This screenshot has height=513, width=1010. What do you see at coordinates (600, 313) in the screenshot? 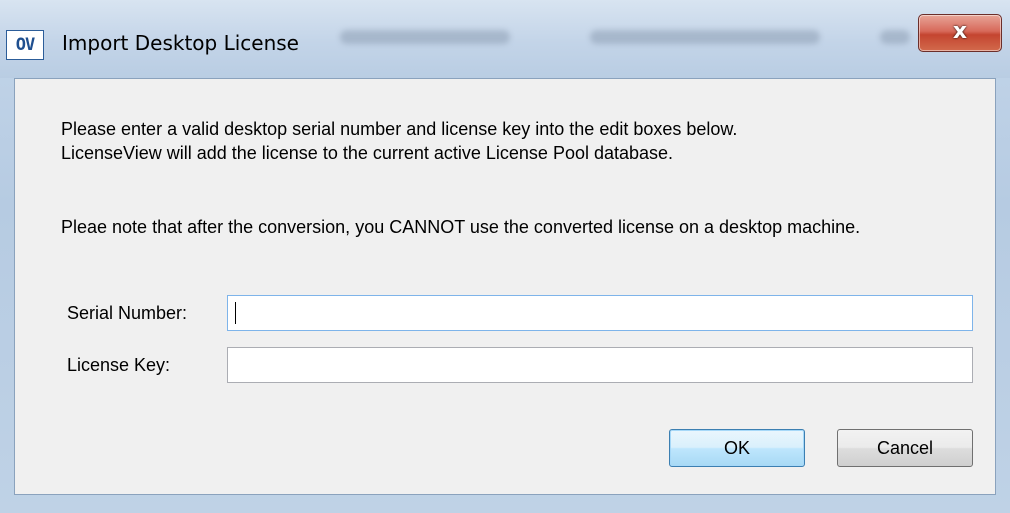
I see `serial-number-input` at bounding box center [600, 313].